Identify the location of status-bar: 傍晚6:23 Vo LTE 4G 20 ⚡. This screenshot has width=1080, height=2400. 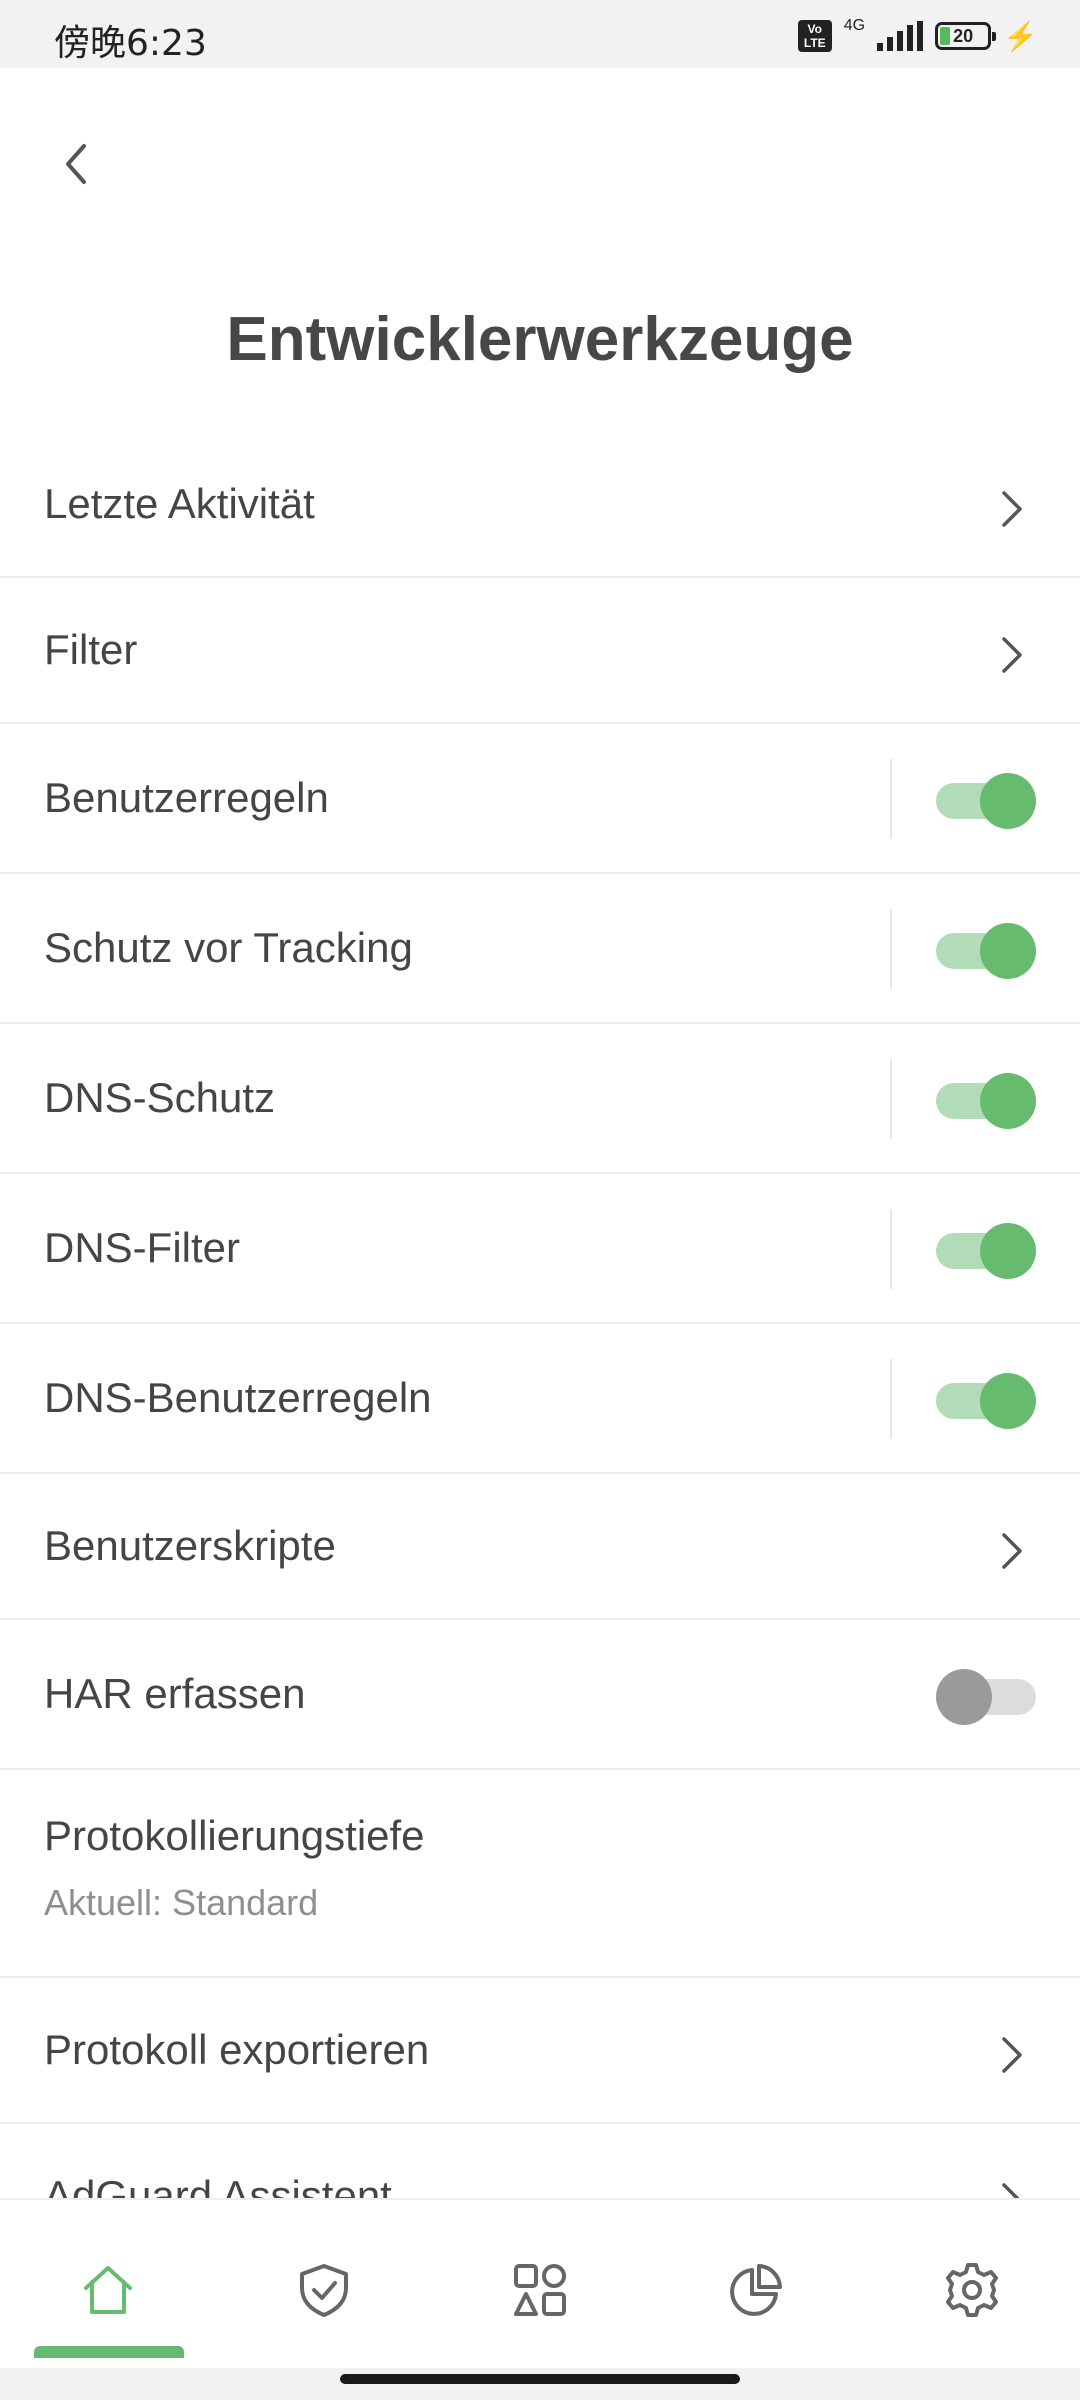
(540, 34).